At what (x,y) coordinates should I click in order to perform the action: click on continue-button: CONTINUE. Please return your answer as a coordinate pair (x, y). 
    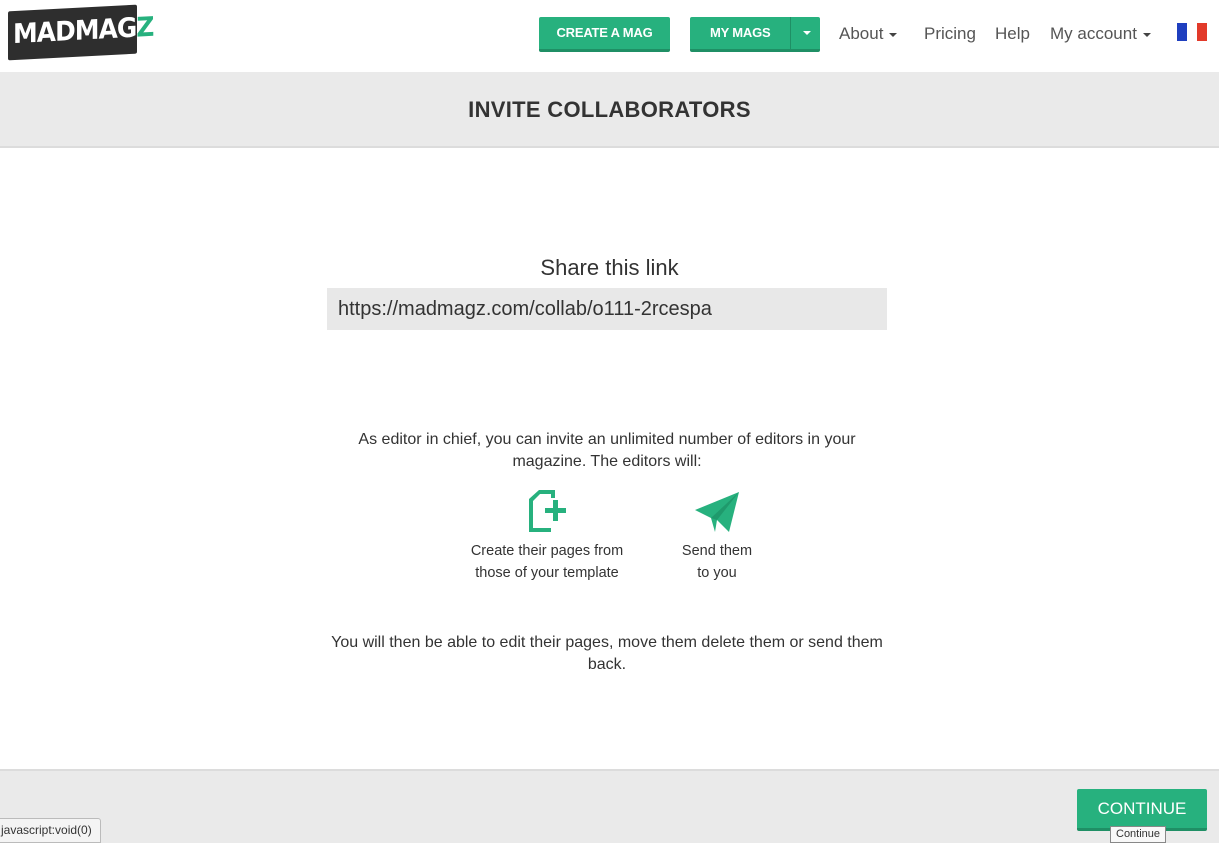
    Looking at the image, I should click on (1142, 810).